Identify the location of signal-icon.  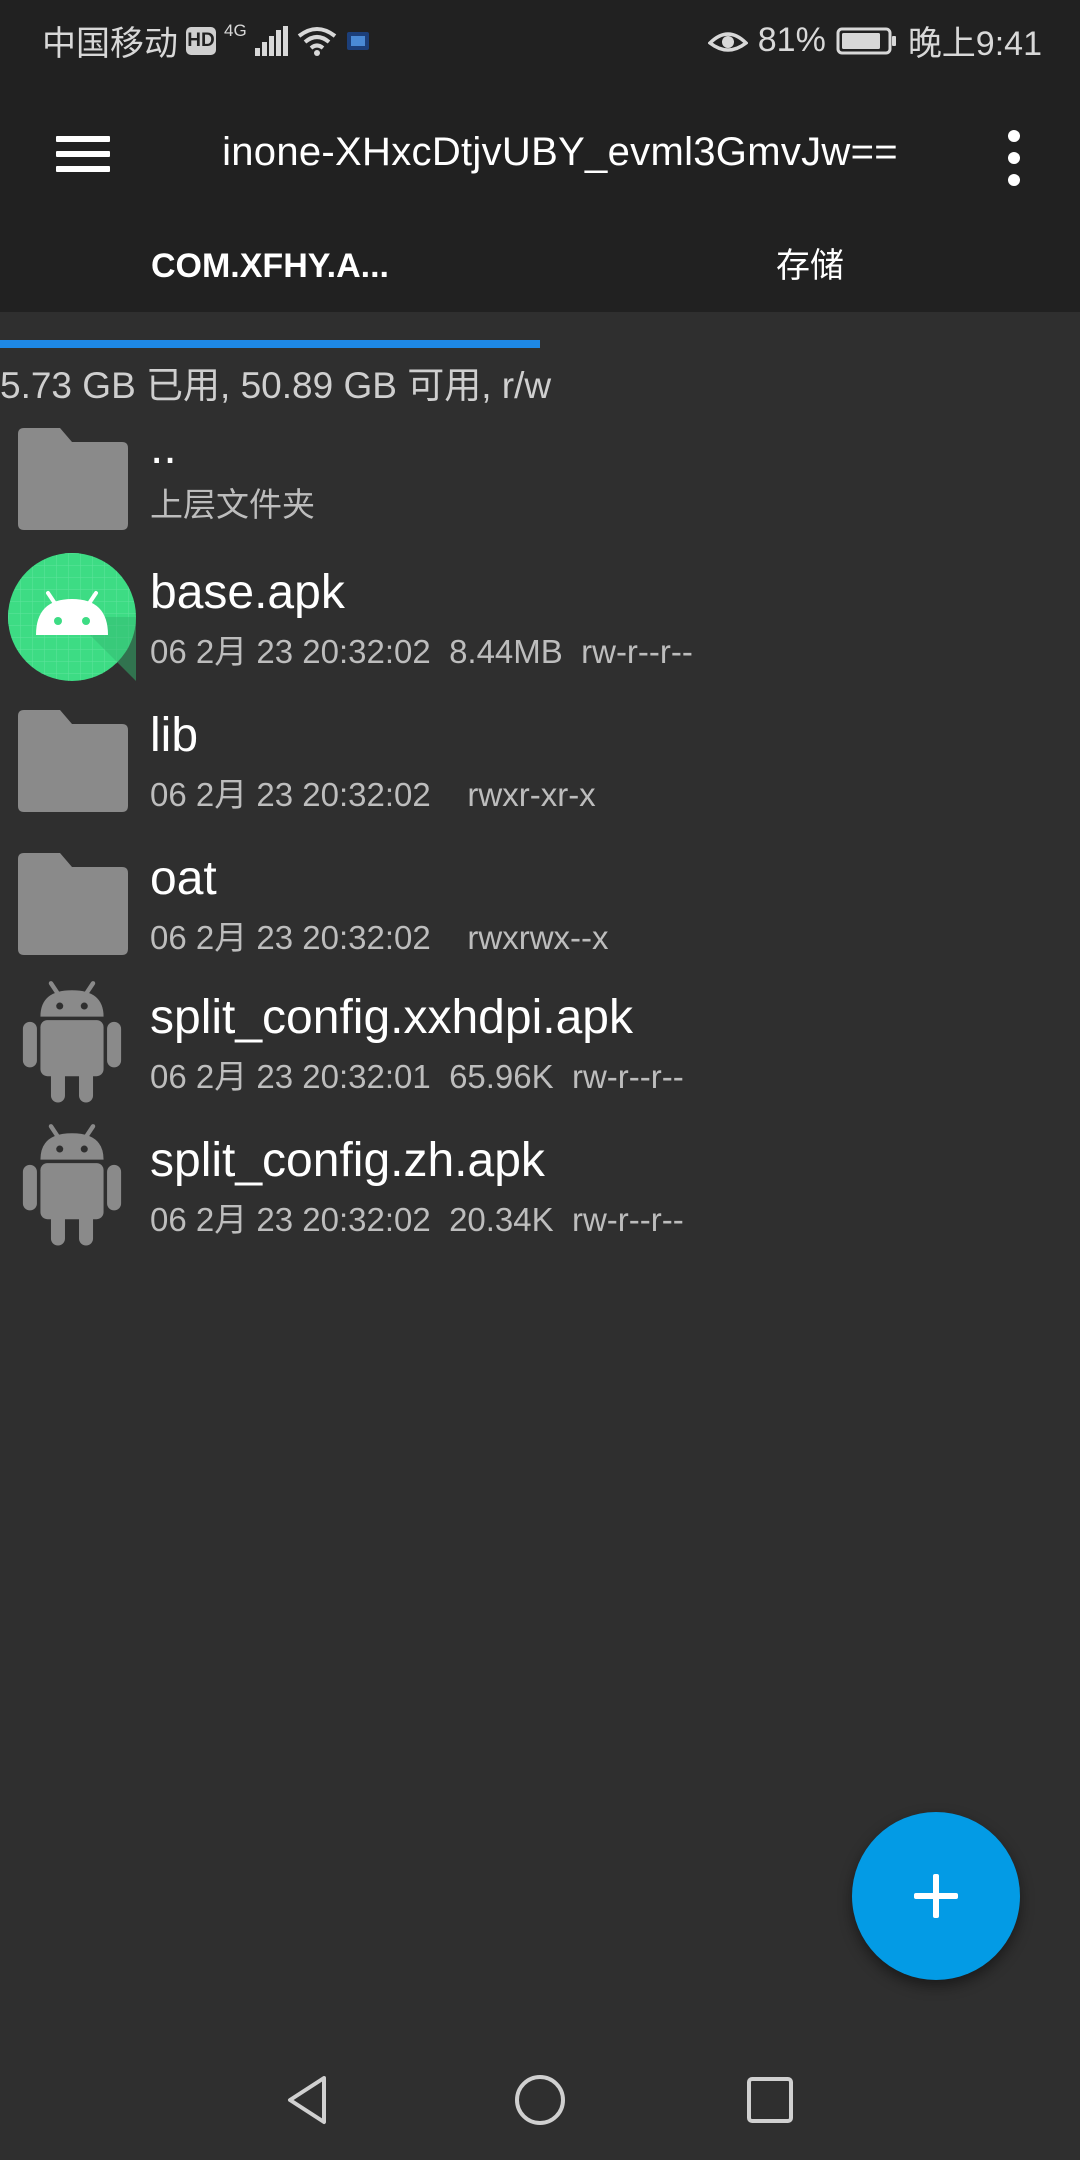
(271, 40).